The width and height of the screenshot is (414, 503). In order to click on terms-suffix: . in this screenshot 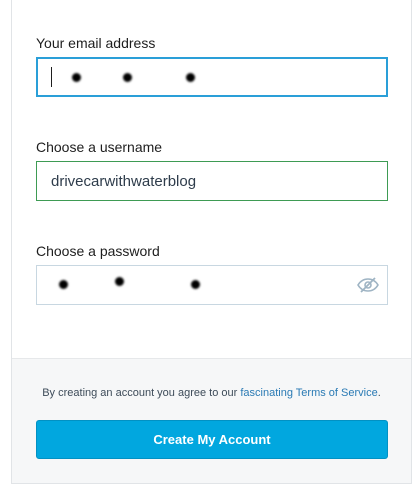, I will do `click(379, 393)`.